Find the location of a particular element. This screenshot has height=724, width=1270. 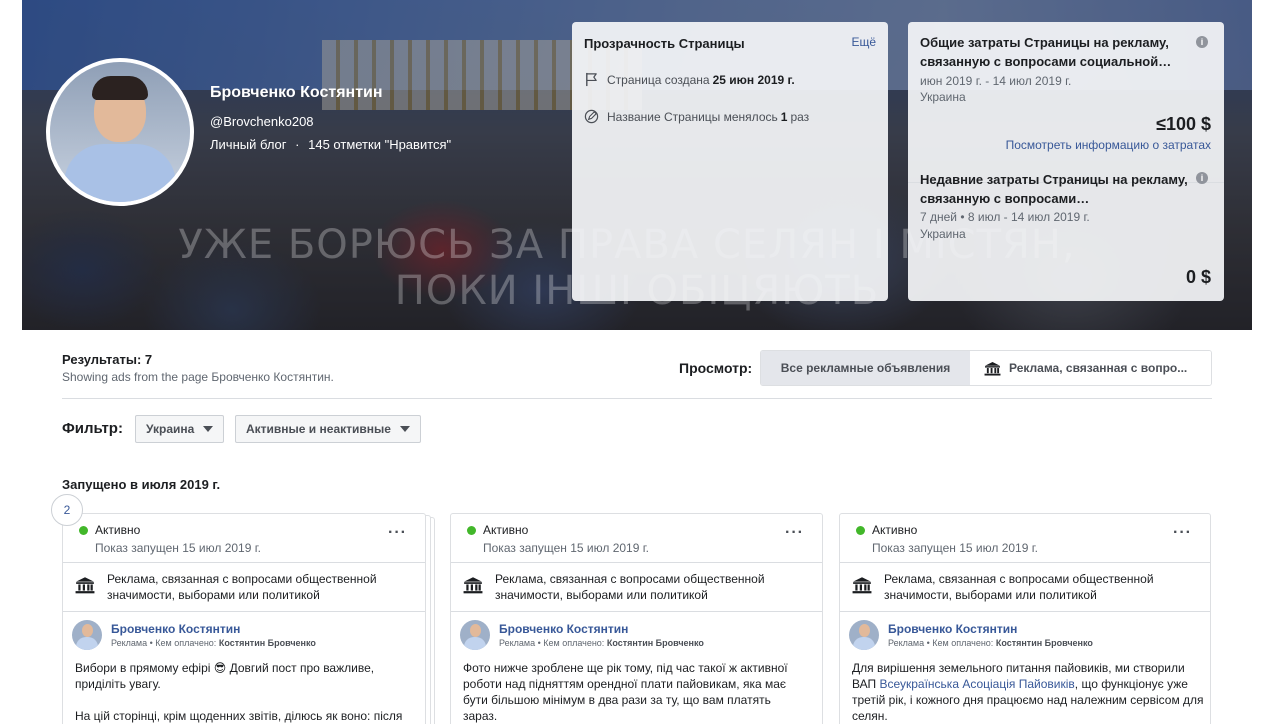

view-all-ads-button: Все рекламные объявления is located at coordinates (865, 368).